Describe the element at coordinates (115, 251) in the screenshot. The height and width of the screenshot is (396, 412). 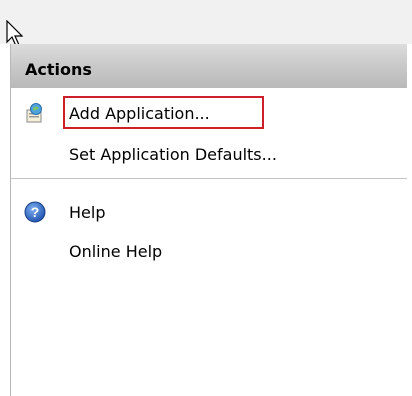
I see `online-help-link: Online Help` at that location.